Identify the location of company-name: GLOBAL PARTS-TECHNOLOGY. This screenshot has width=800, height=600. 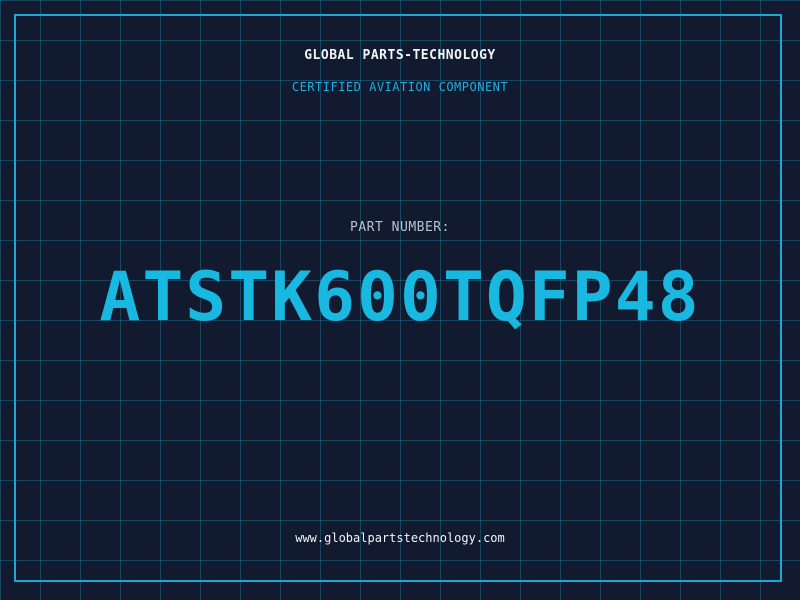
(400, 55).